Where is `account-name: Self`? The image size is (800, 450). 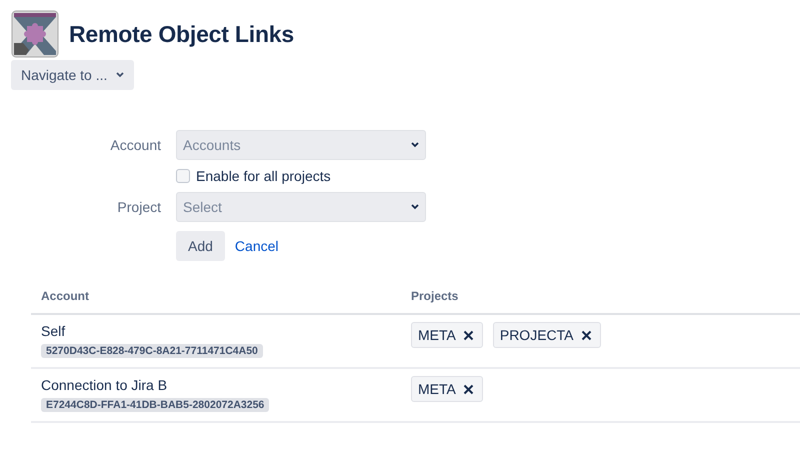
account-name: Self is located at coordinates (53, 331).